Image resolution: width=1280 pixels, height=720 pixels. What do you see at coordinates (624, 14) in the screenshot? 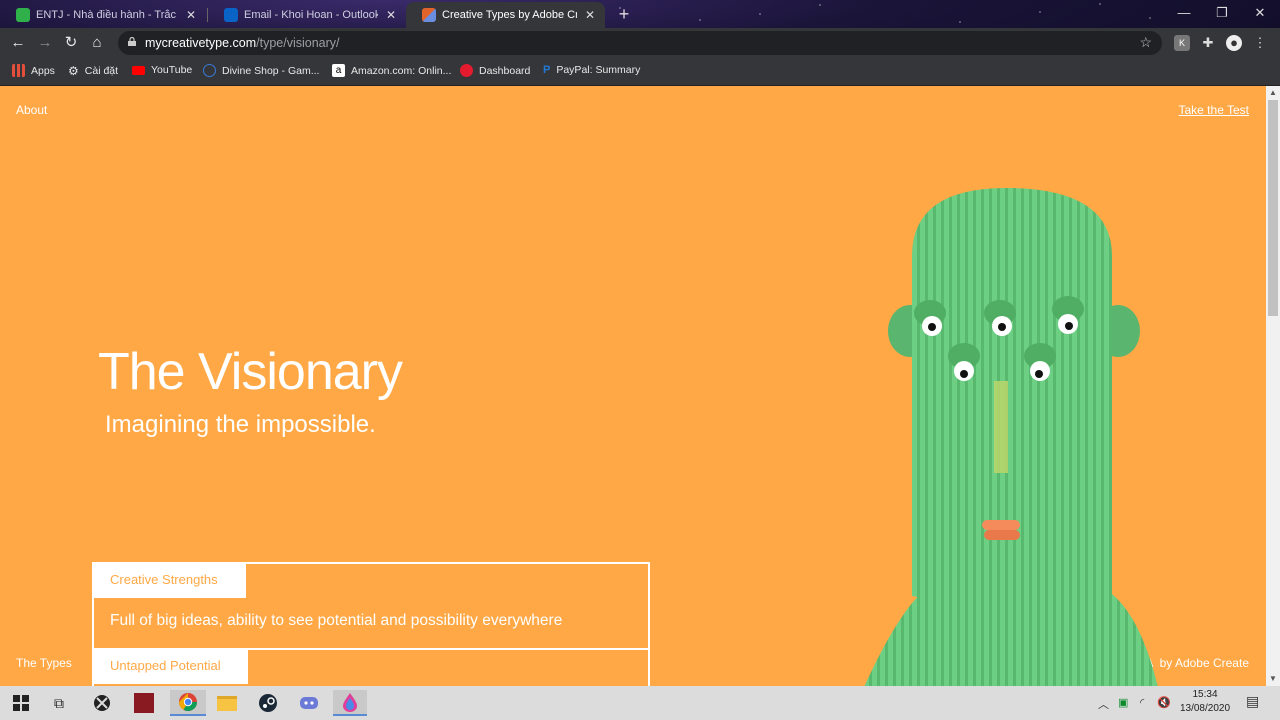
I see `new-tab-button: +` at bounding box center [624, 14].